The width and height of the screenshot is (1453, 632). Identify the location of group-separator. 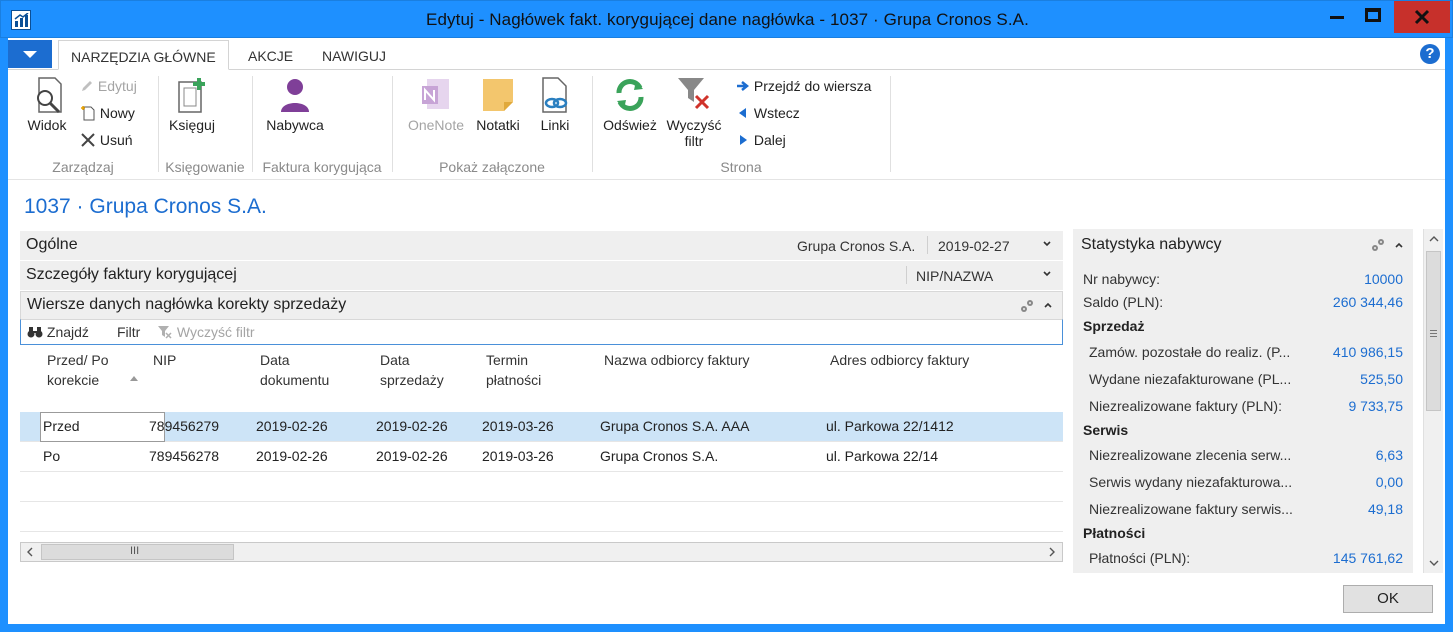
(592, 124).